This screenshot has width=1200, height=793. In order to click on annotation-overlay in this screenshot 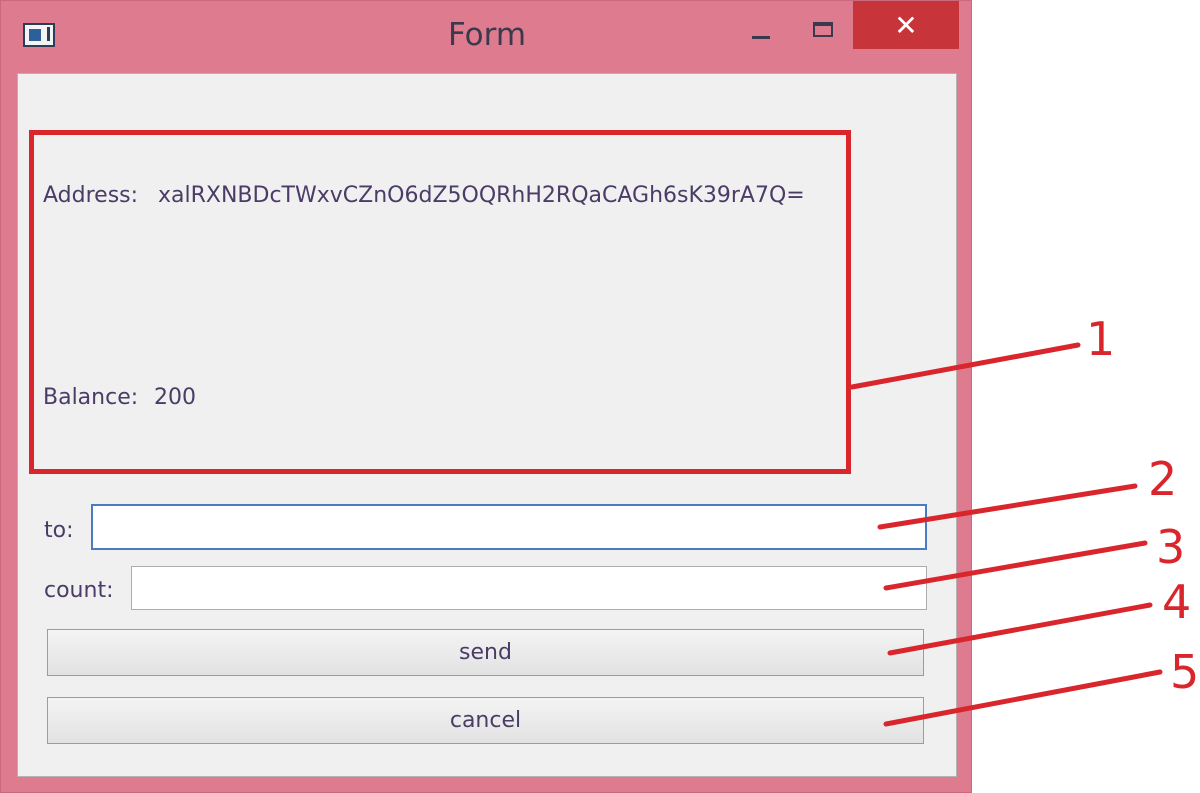, I will do `click(1006, 534)`.